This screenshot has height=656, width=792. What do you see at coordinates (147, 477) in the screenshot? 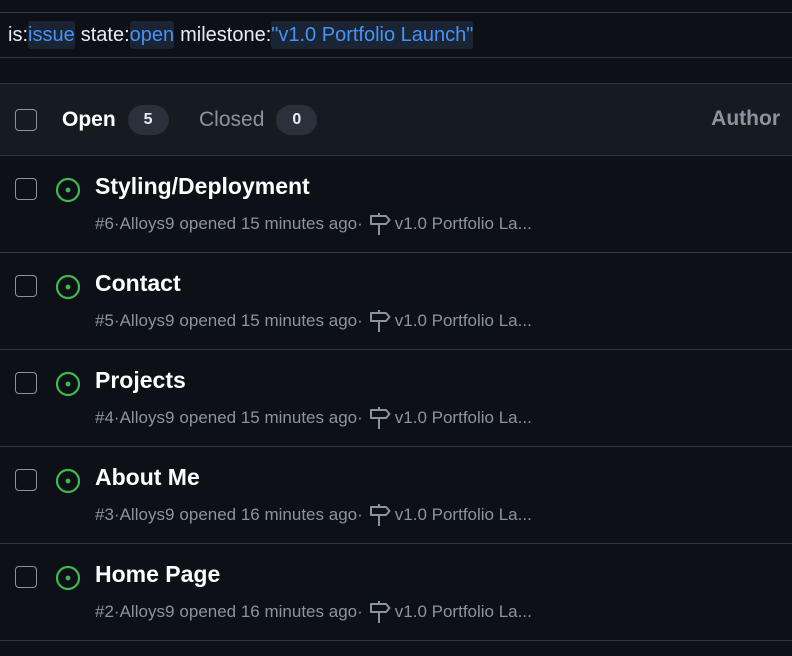
I see `issue-title-link: About Me` at bounding box center [147, 477].